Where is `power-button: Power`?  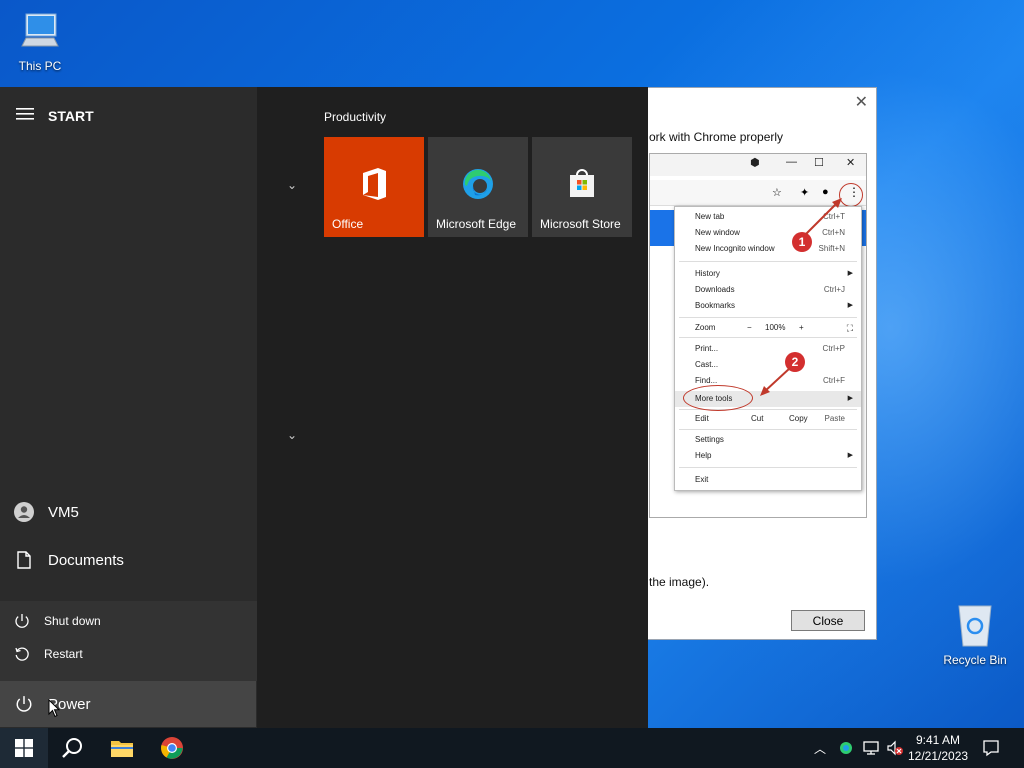
power-button: Power is located at coordinates (128, 704).